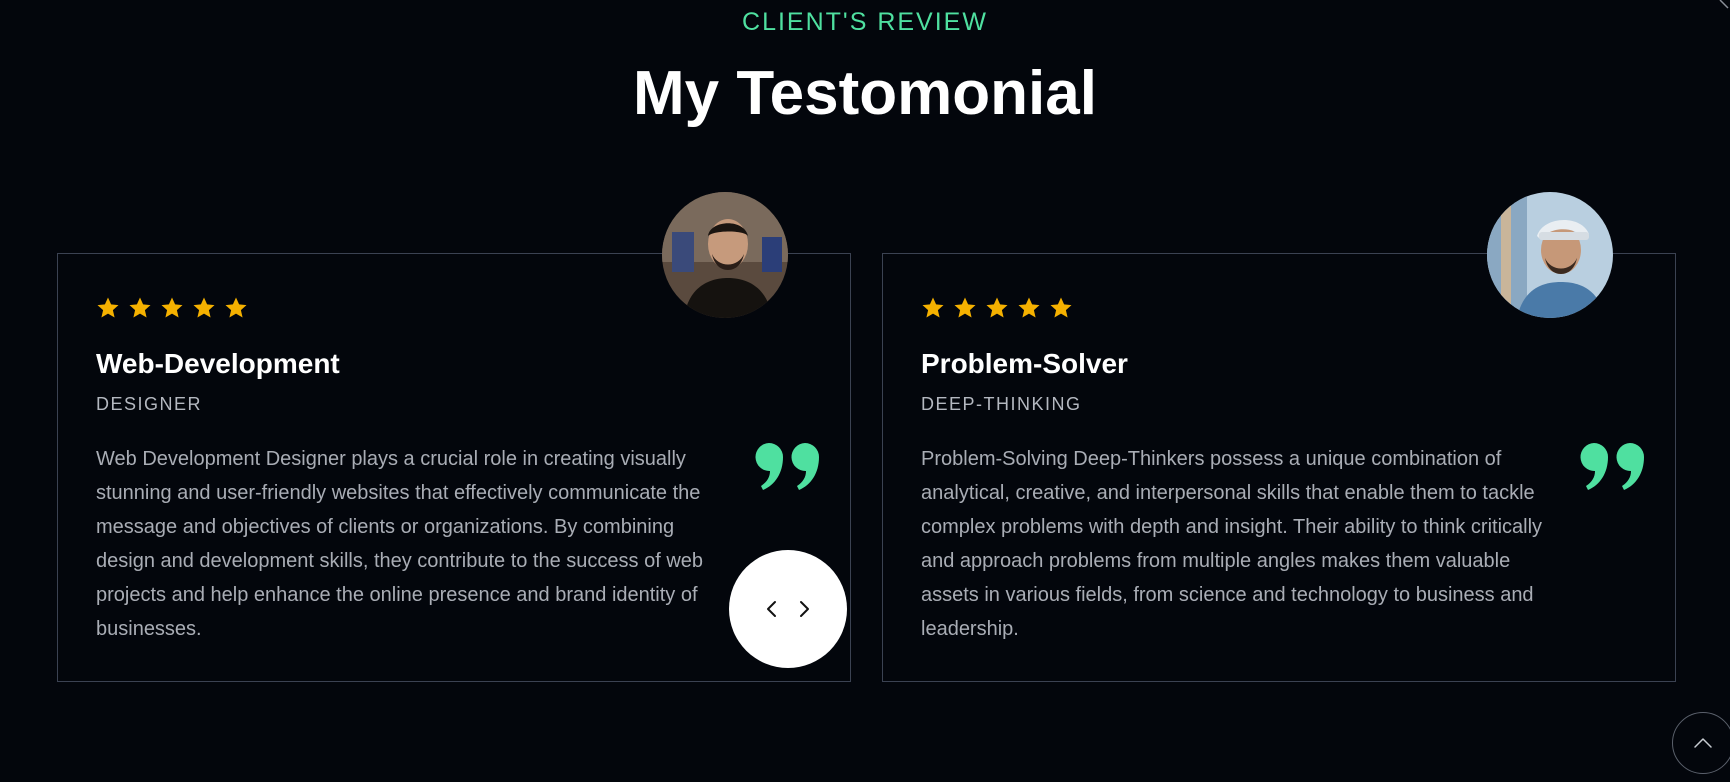  What do you see at coordinates (788, 609) in the screenshot?
I see `slider-controls` at bounding box center [788, 609].